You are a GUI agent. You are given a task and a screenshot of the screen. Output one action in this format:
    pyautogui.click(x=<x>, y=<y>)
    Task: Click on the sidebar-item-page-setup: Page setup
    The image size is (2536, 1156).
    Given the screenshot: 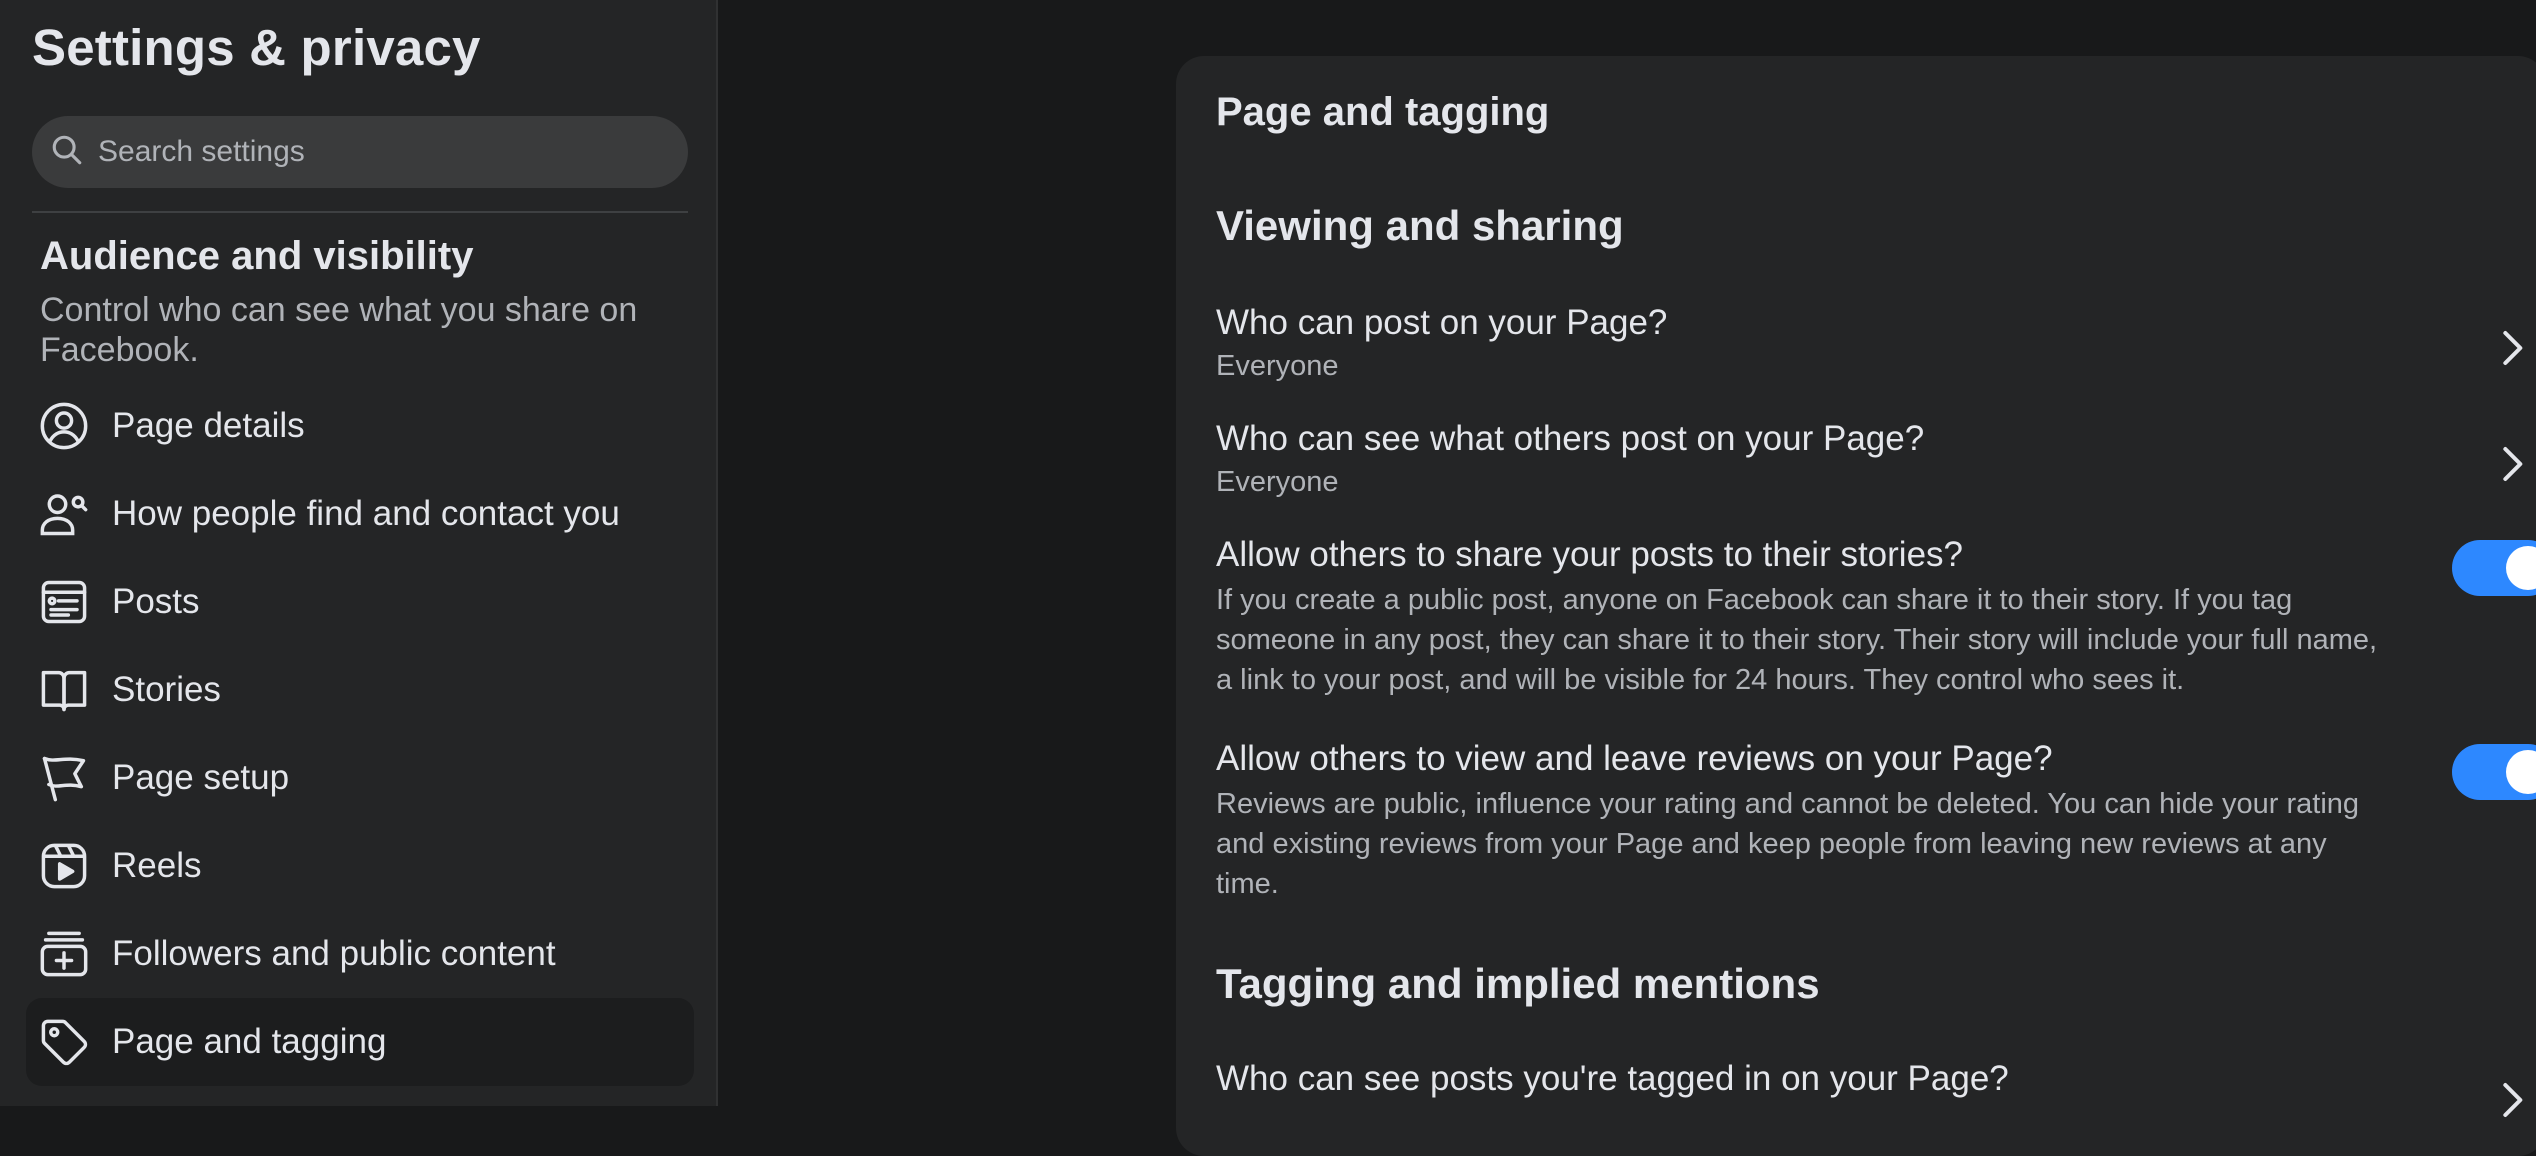 What is the action you would take?
    pyautogui.click(x=360, y=778)
    